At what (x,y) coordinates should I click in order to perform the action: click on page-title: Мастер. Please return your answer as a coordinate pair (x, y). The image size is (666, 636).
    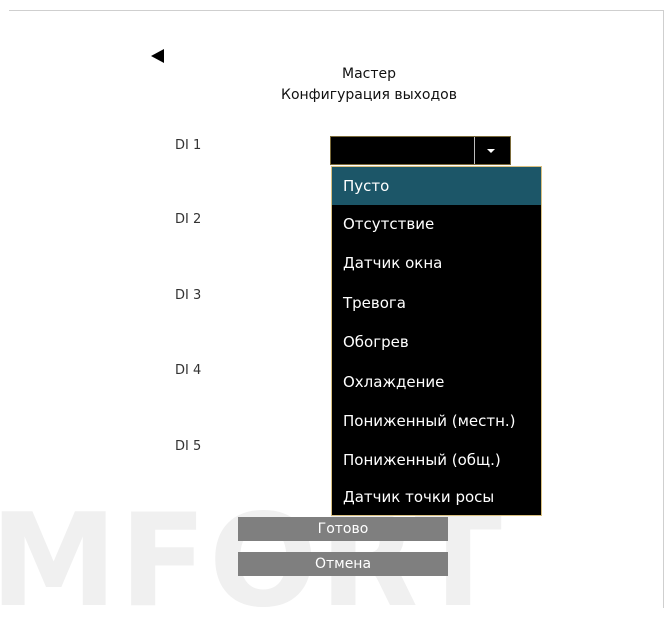
    Looking at the image, I should click on (368, 74).